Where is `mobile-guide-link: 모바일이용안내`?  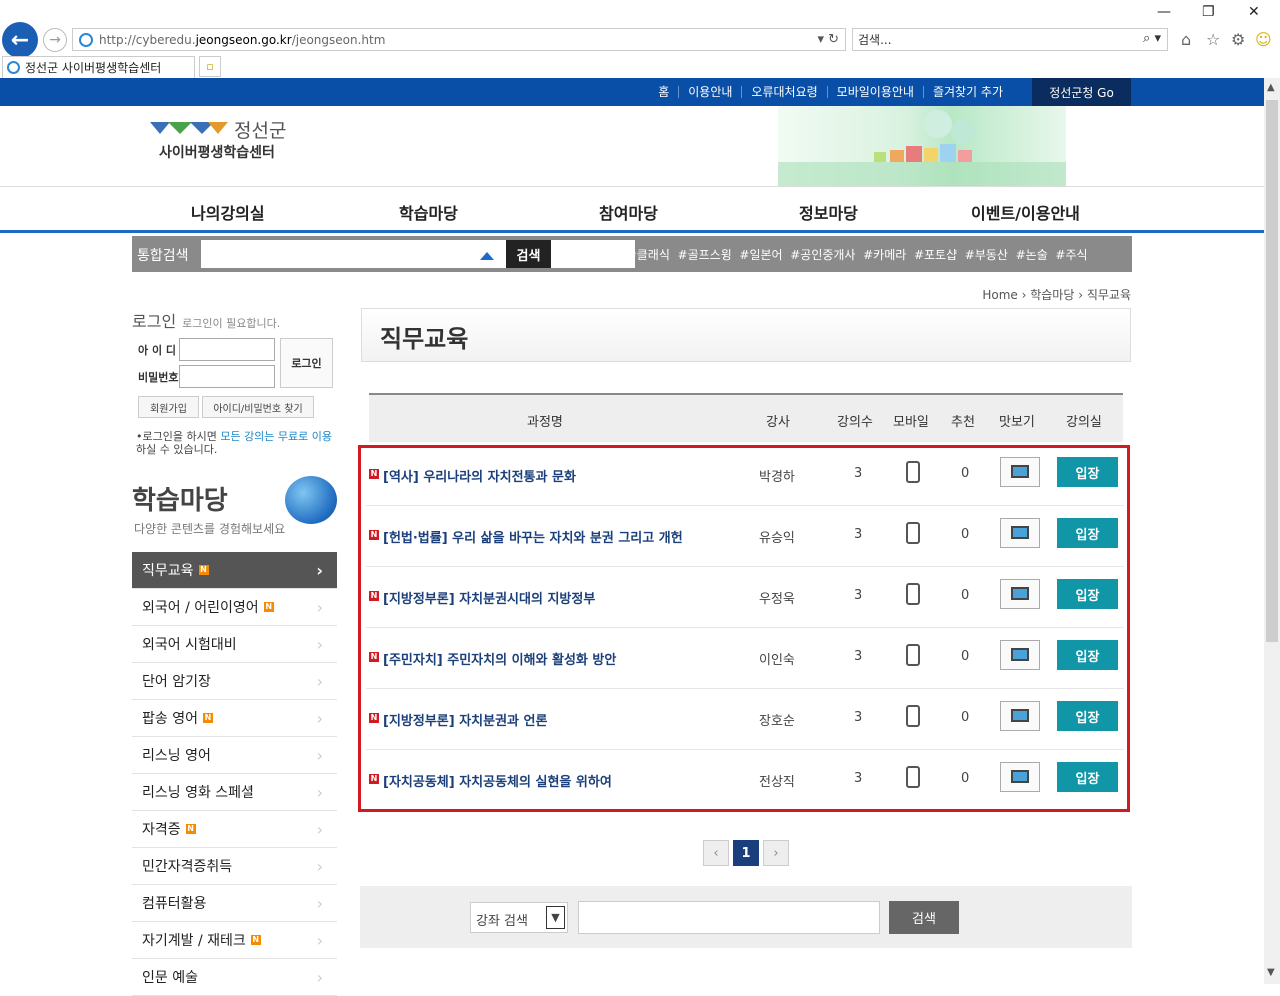 mobile-guide-link: 모바일이용안내 is located at coordinates (874, 92).